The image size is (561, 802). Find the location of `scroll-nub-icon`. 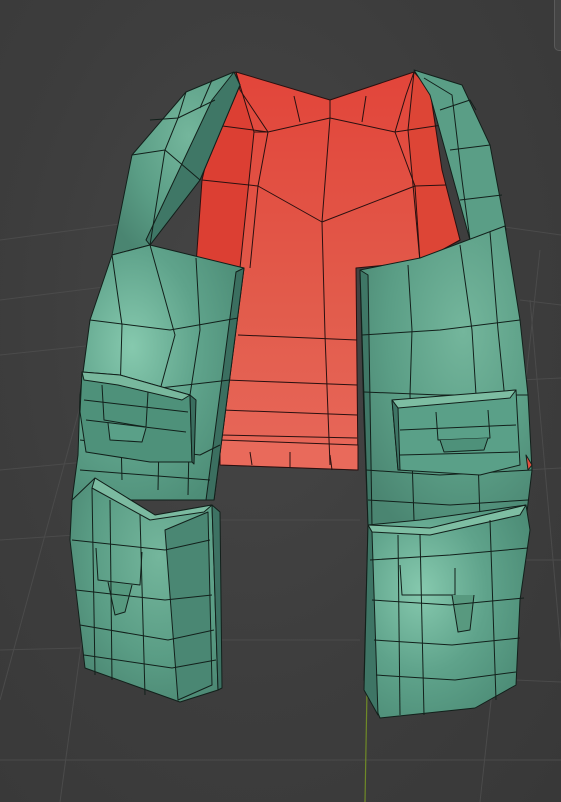

scroll-nub-icon is located at coordinates (557, 25).